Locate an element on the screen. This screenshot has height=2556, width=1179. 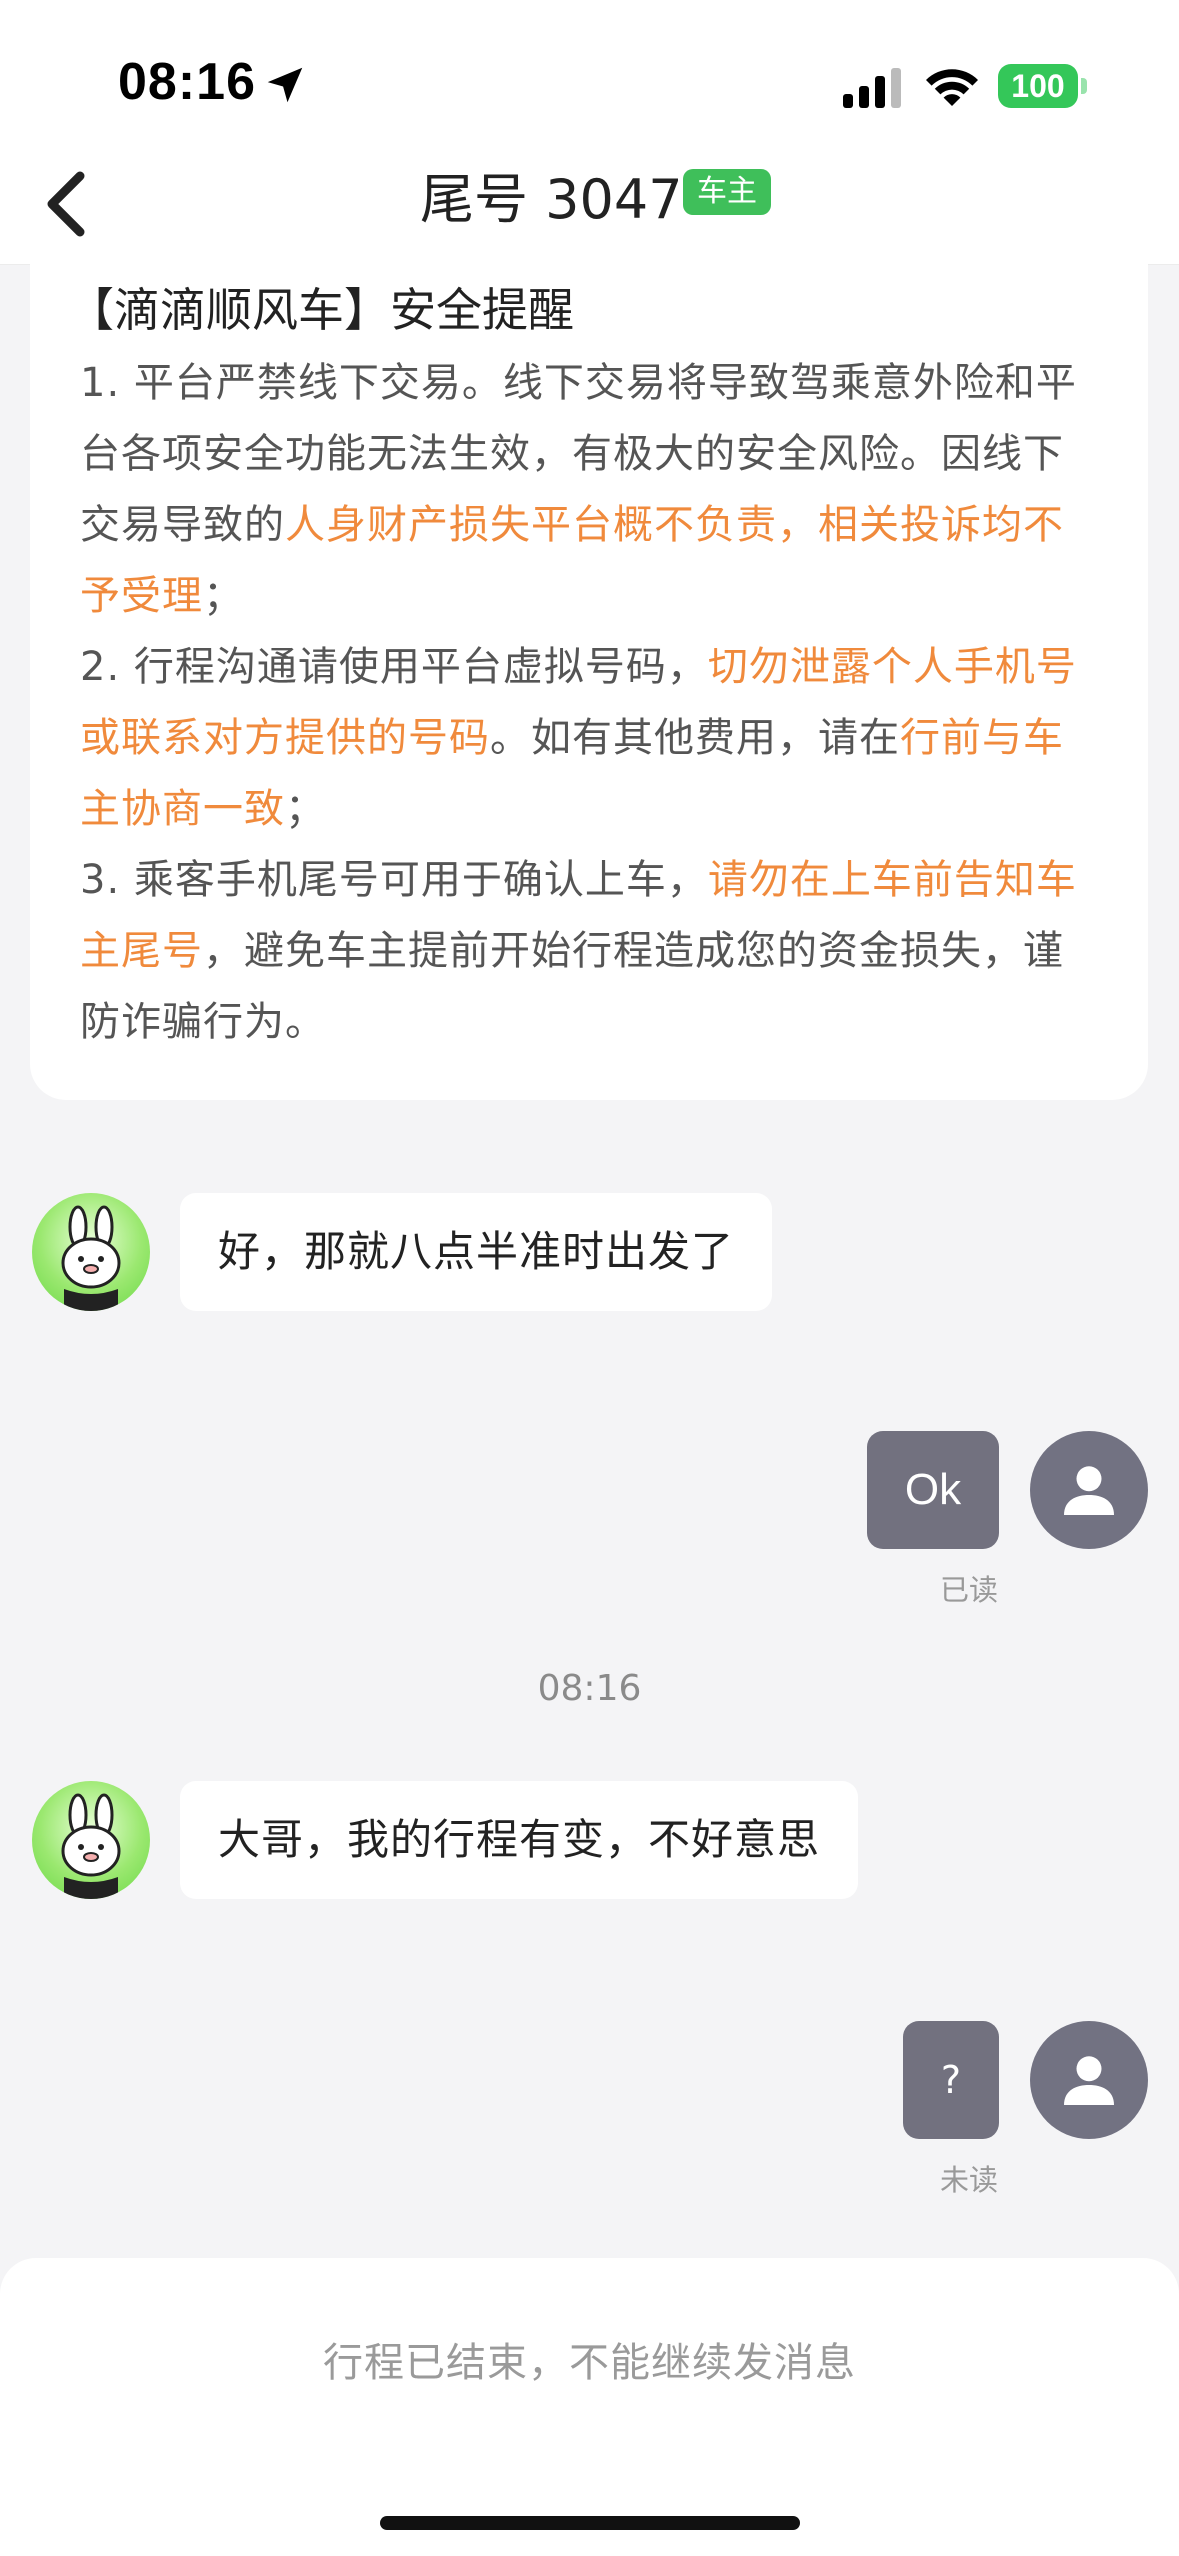
safety-reminder-title: 【滴滴顺风车】安全提醒 is located at coordinates (321, 310).